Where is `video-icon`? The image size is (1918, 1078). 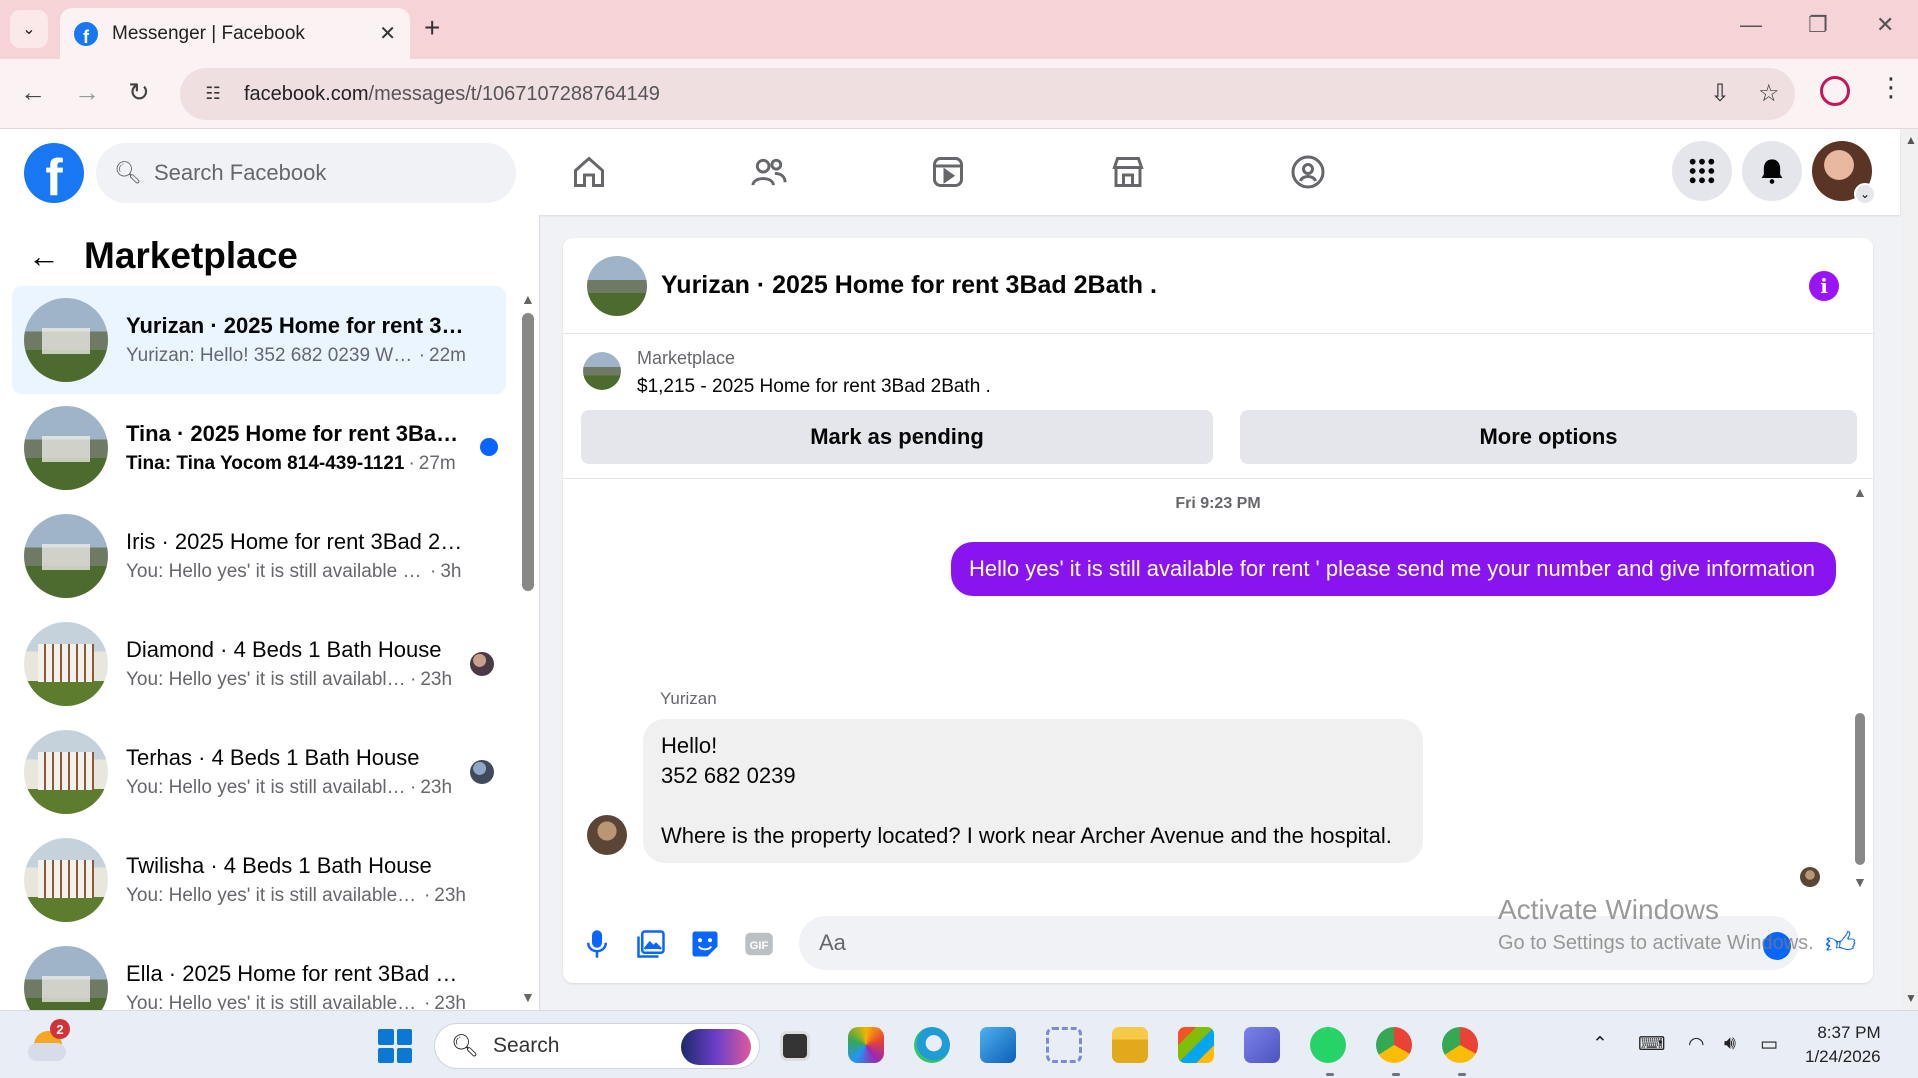
video-icon is located at coordinates (948, 172).